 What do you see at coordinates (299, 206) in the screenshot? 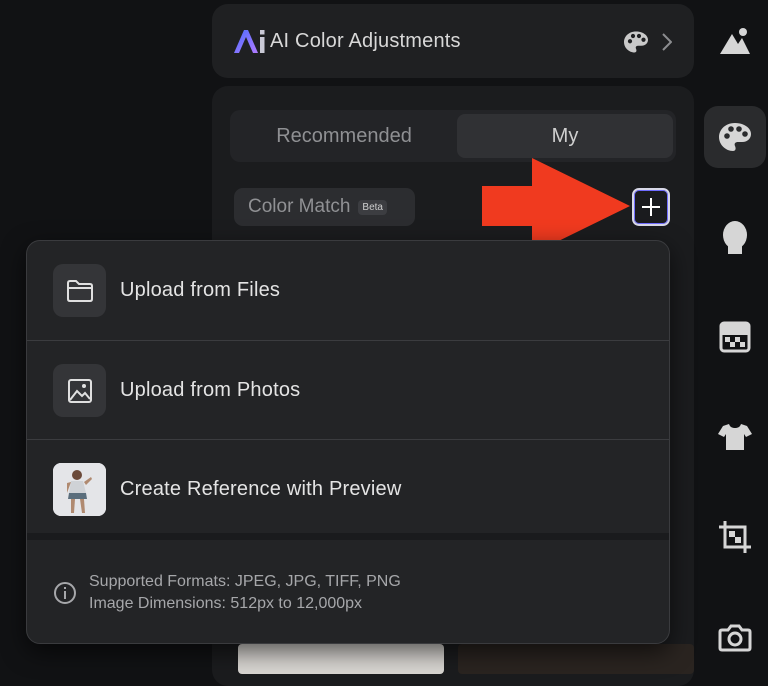
I see `color-match-label: Color Match` at bounding box center [299, 206].